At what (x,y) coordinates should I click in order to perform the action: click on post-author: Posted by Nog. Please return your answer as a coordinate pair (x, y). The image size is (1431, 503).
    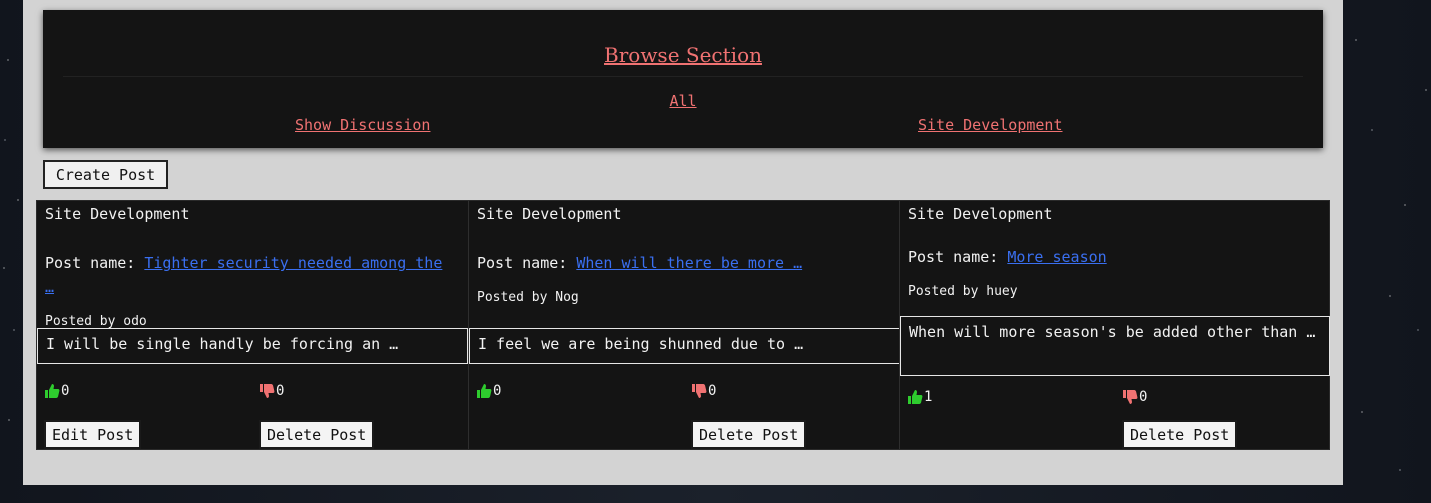
    Looking at the image, I should click on (528, 297).